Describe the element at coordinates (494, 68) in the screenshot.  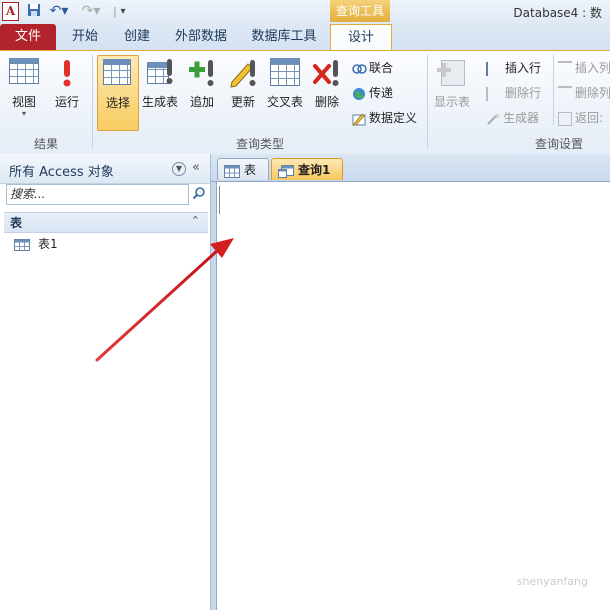
I see `insert-rows-icon` at that location.